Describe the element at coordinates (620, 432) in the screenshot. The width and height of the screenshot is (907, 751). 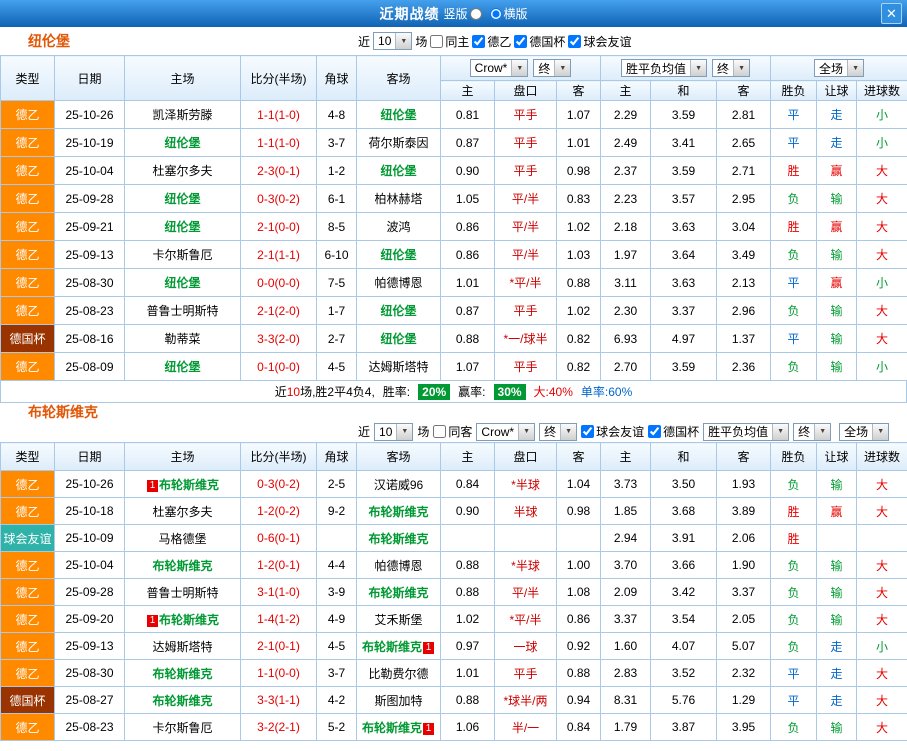
I see `league-friendly-label: 球会友谊` at that location.